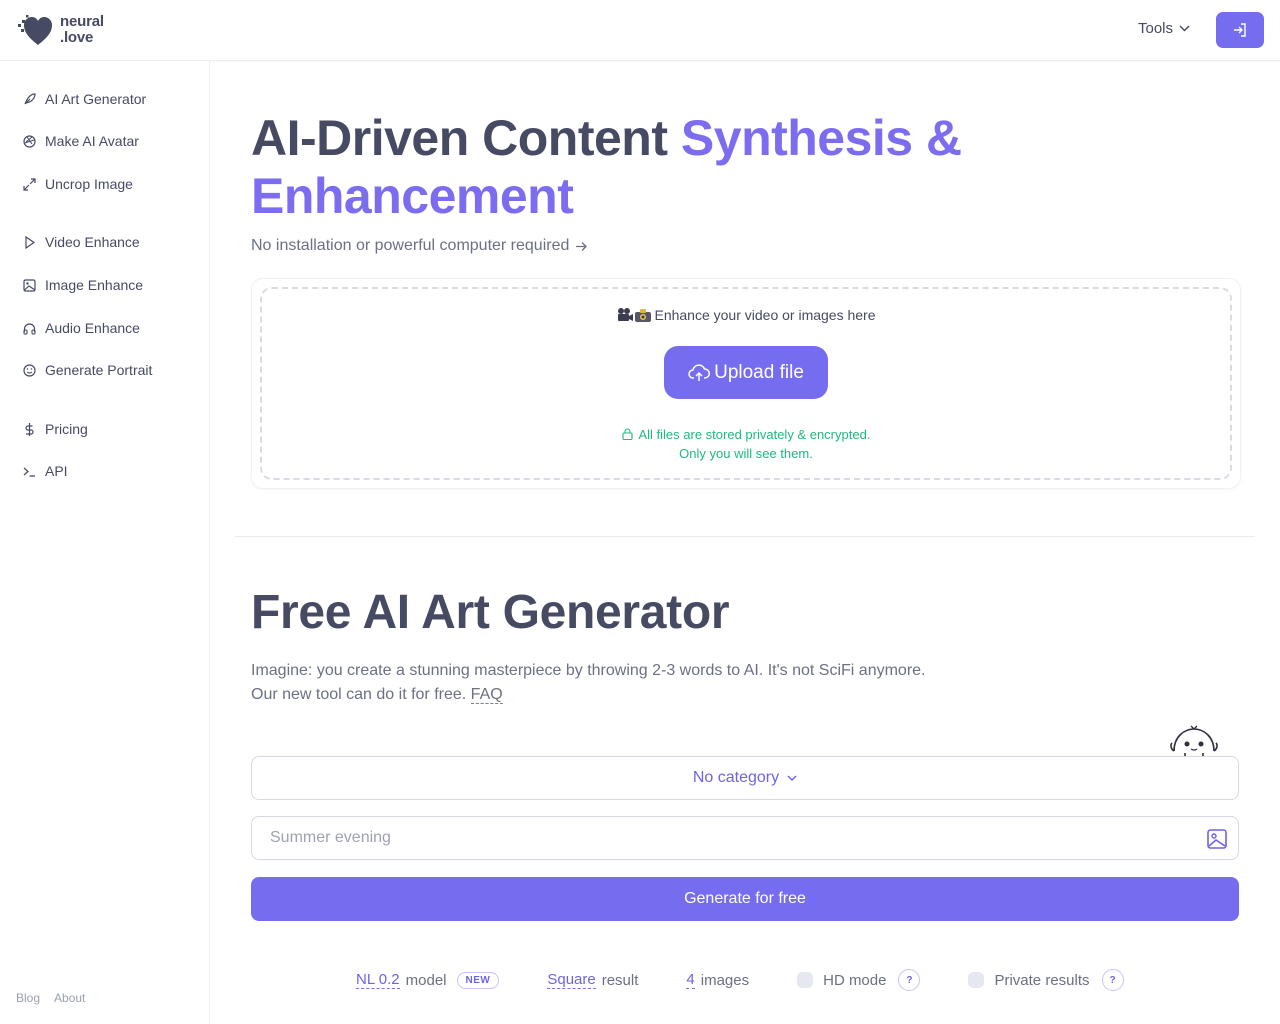 The height and width of the screenshot is (1024, 1280). I want to click on count-label: images, so click(725, 980).